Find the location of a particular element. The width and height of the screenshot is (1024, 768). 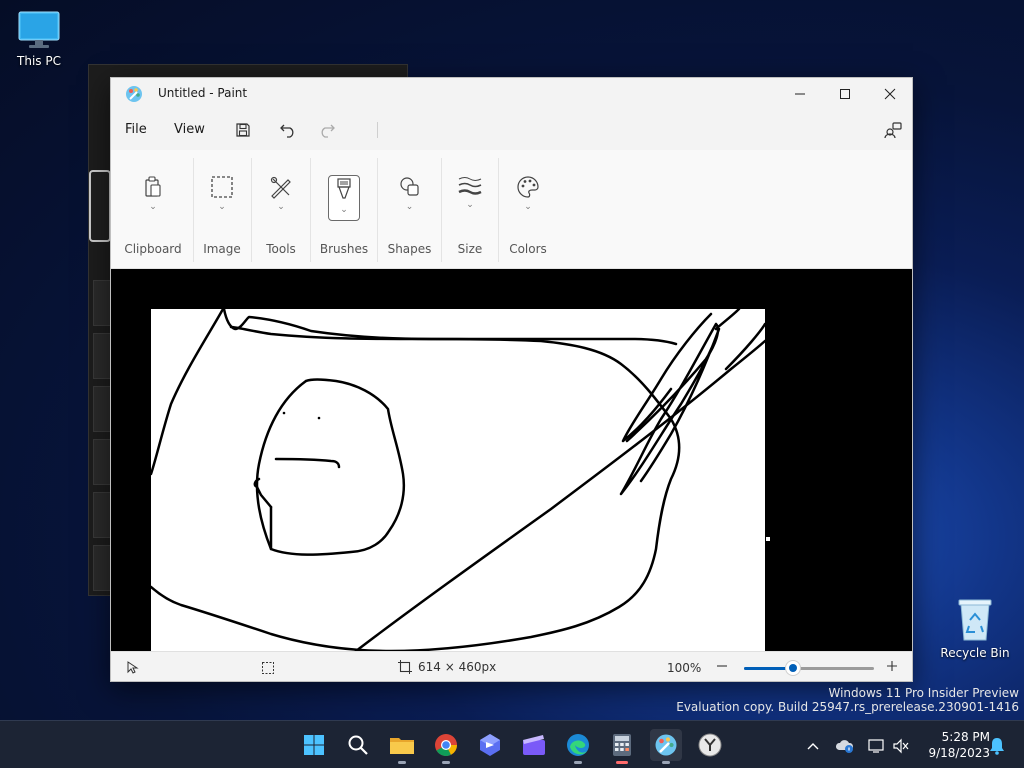

redo-icon is located at coordinates (328, 131).